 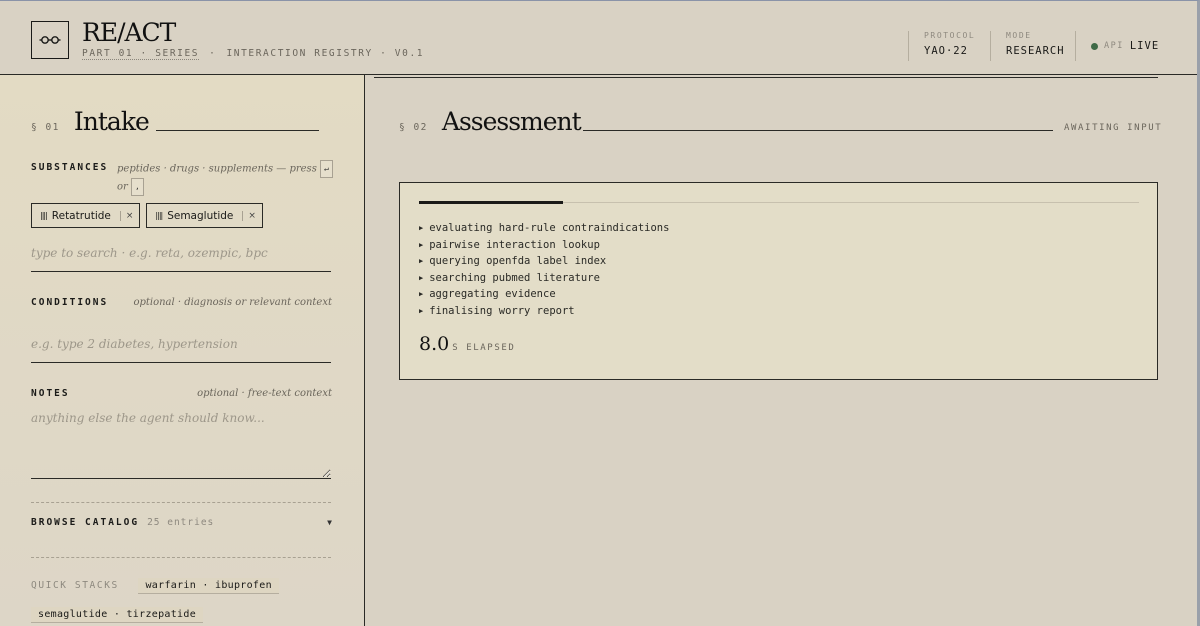 I want to click on elapsed-unit: S ELAPSED, so click(x=484, y=348).